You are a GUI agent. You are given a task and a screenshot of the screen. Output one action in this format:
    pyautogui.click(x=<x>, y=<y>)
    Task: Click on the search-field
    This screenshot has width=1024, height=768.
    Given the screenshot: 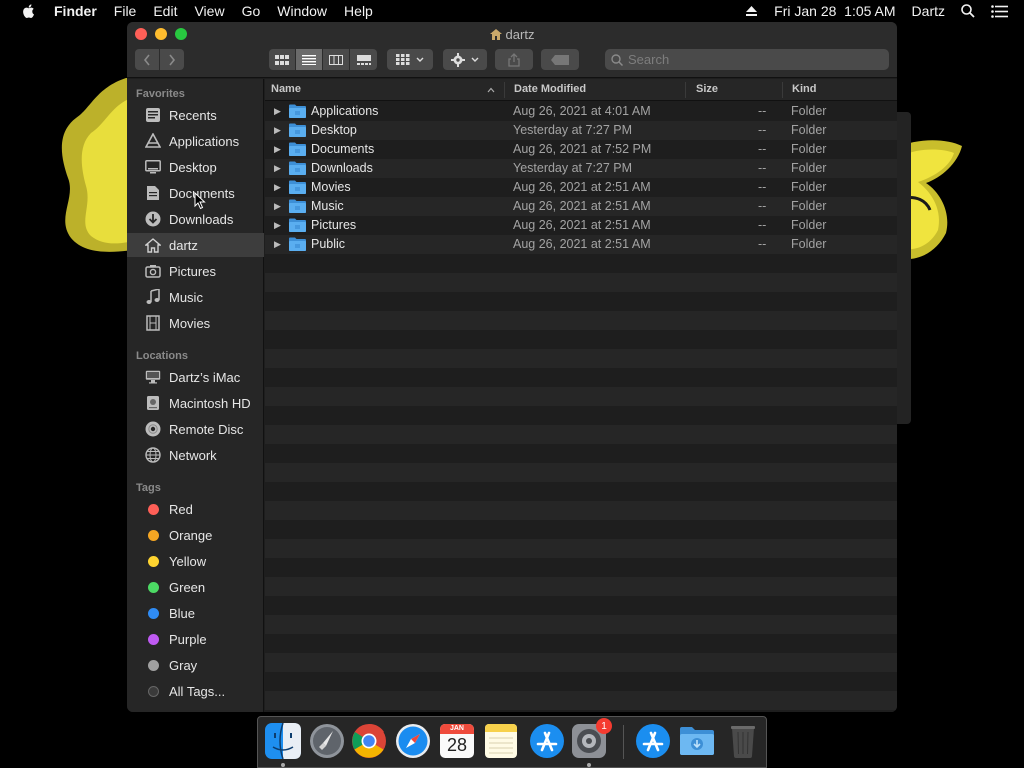 What is the action you would take?
    pyautogui.click(x=747, y=59)
    